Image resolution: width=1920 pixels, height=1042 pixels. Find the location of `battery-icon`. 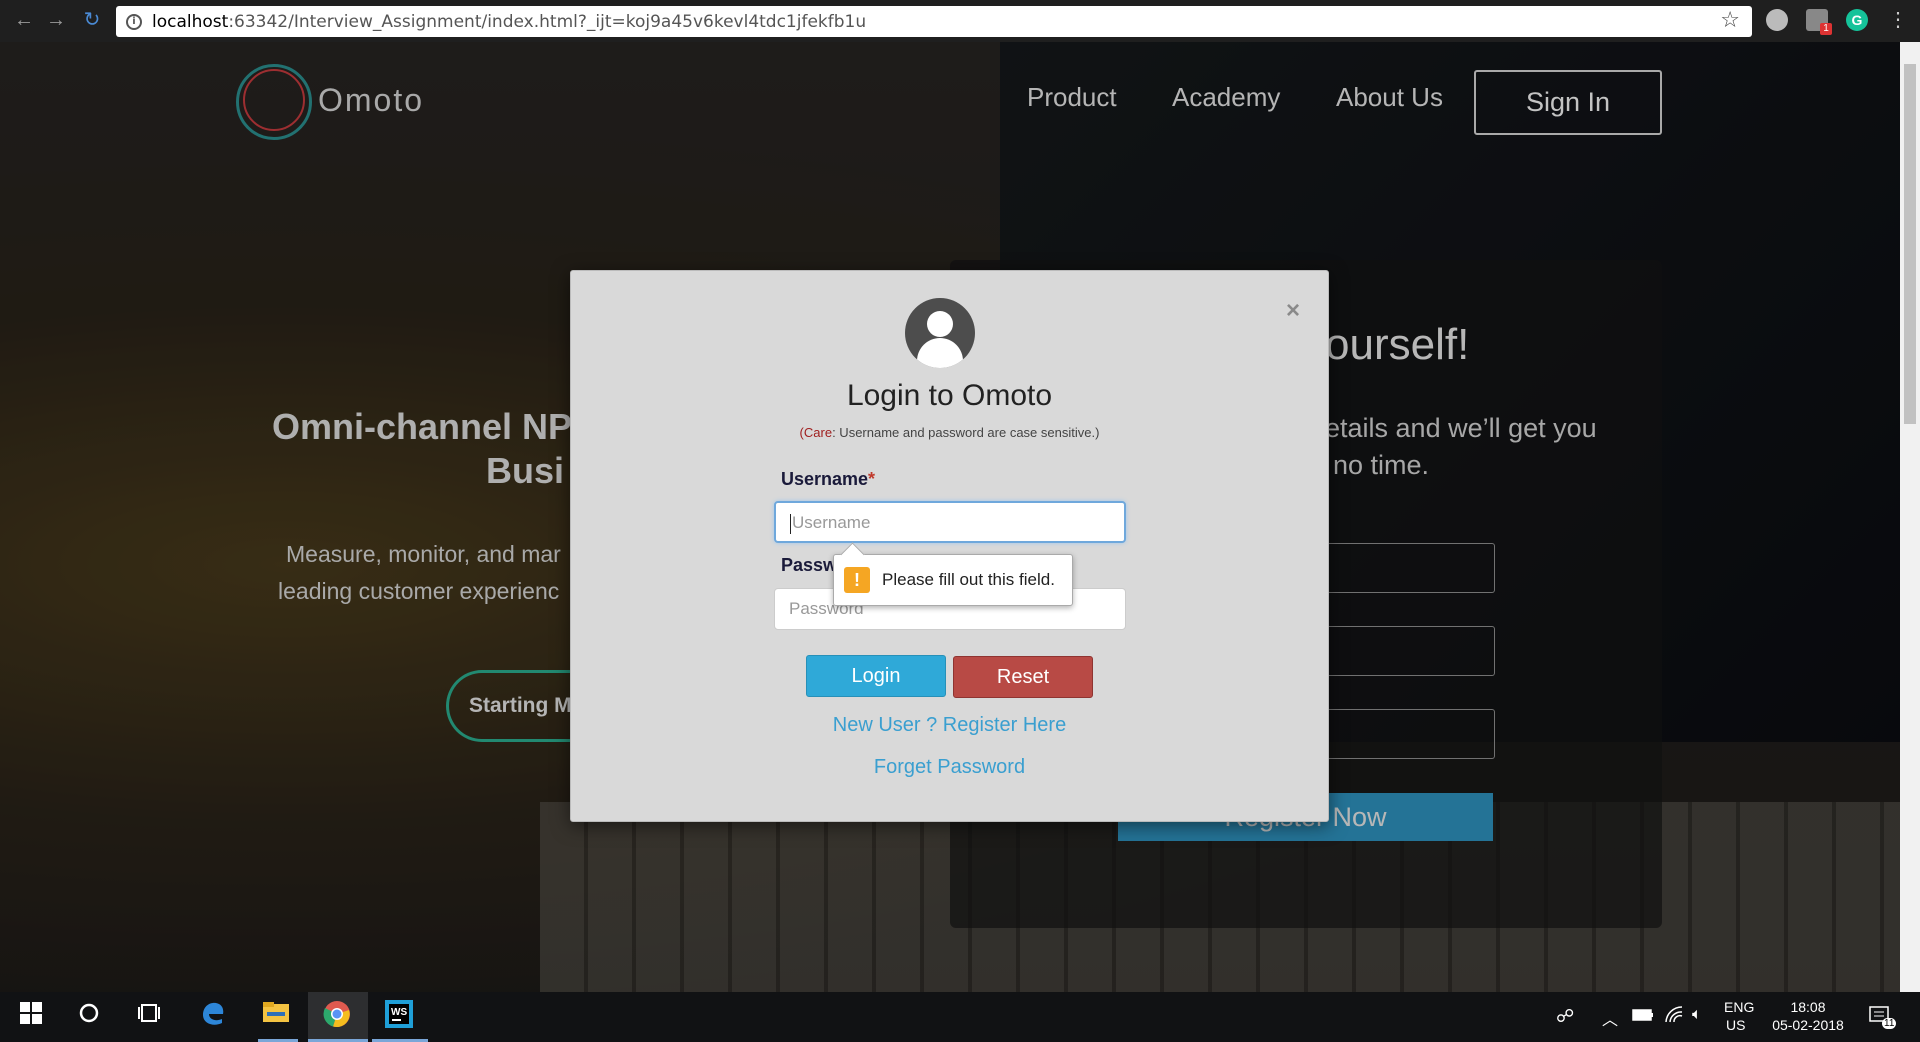

battery-icon is located at coordinates (1643, 1016).